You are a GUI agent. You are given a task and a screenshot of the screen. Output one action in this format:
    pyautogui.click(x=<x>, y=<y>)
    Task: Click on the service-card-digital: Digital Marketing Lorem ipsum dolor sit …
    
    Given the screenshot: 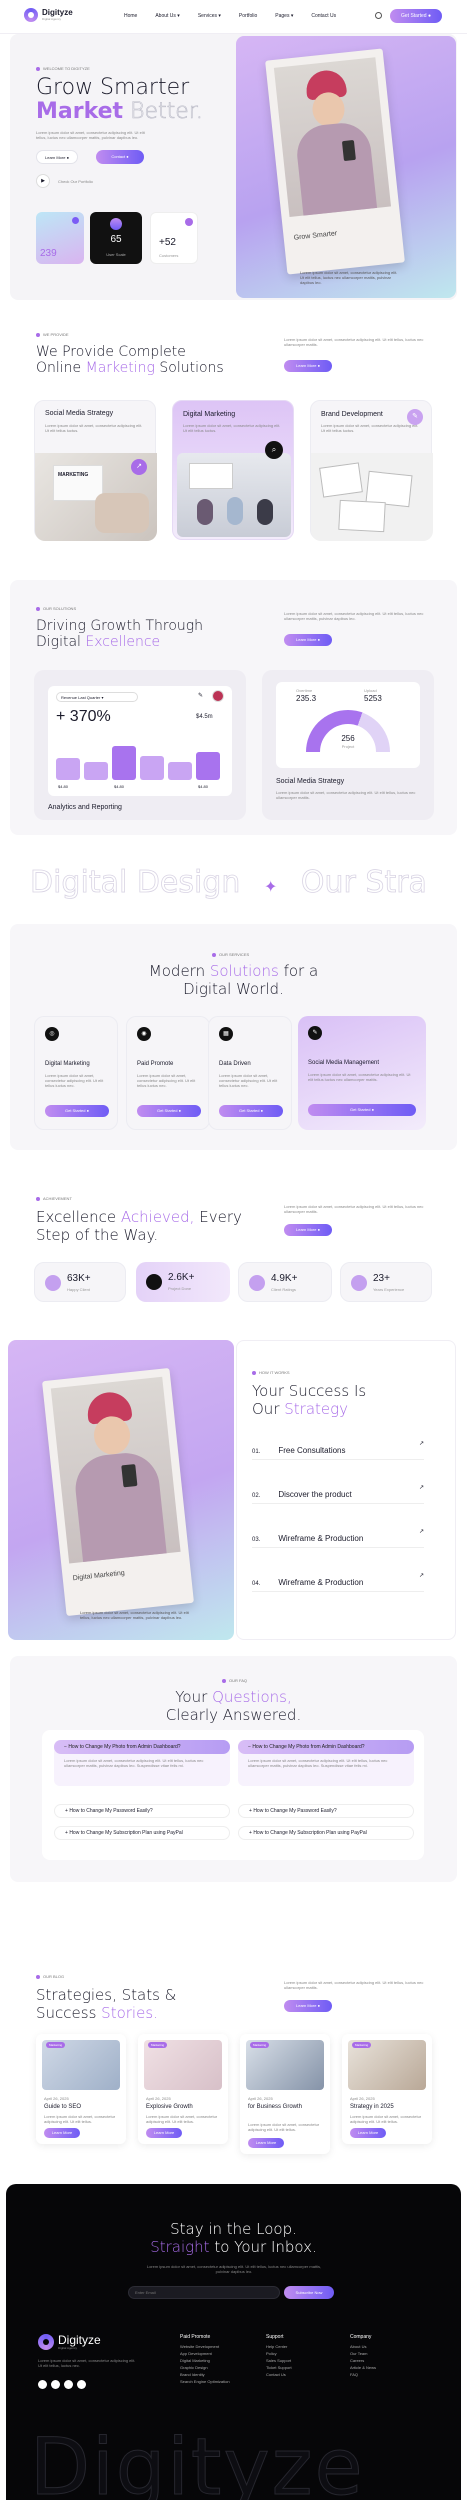 What is the action you would take?
    pyautogui.click(x=233, y=470)
    